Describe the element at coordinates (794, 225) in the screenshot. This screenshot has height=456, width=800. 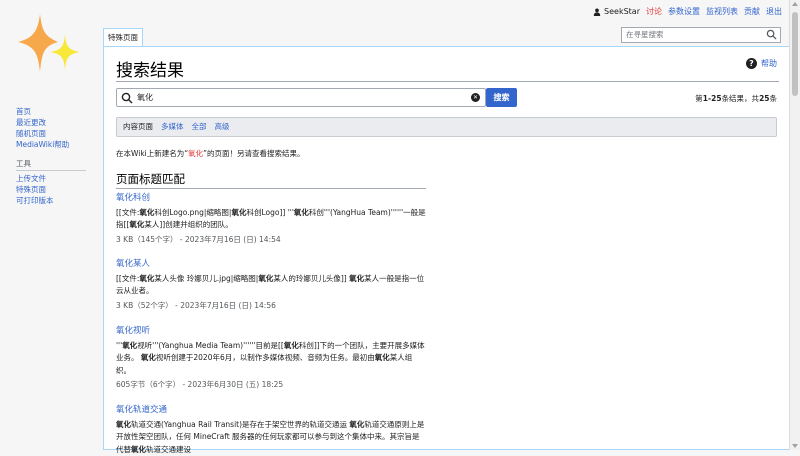
I see `page-scrollbar` at that location.